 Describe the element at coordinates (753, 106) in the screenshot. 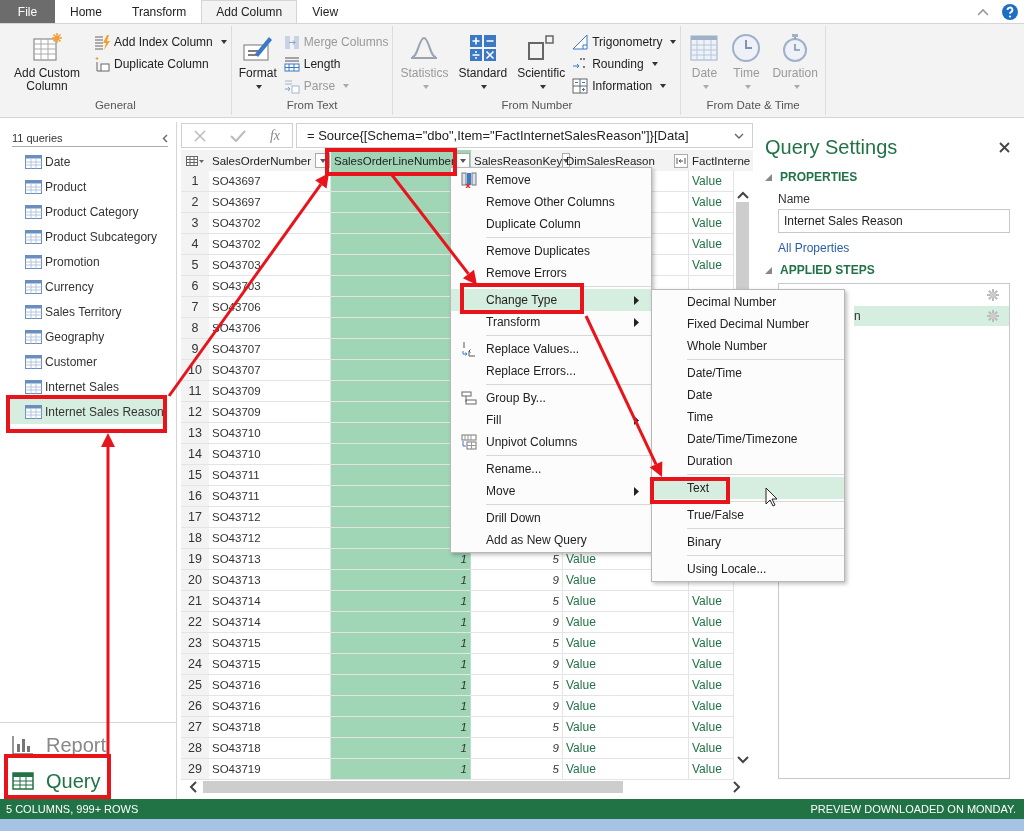

I see `group-label: From Date & Time` at that location.